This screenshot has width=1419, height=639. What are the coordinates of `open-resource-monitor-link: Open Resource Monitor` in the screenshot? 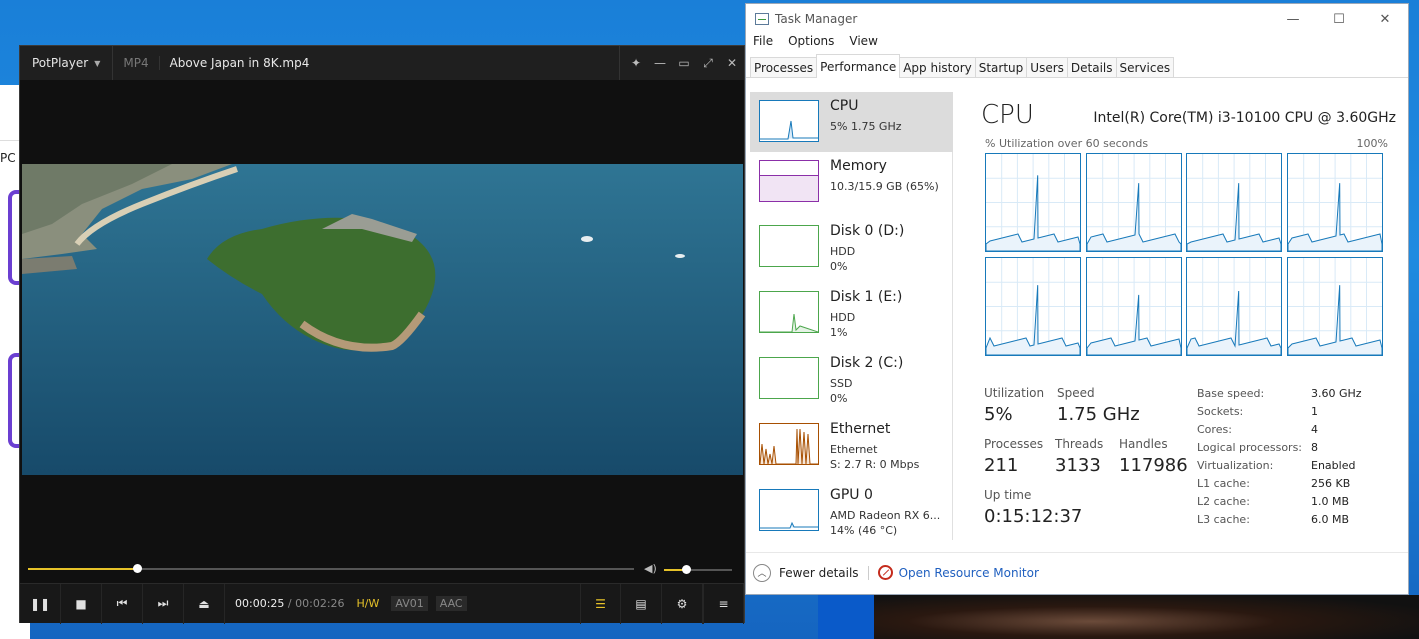 It's located at (969, 573).